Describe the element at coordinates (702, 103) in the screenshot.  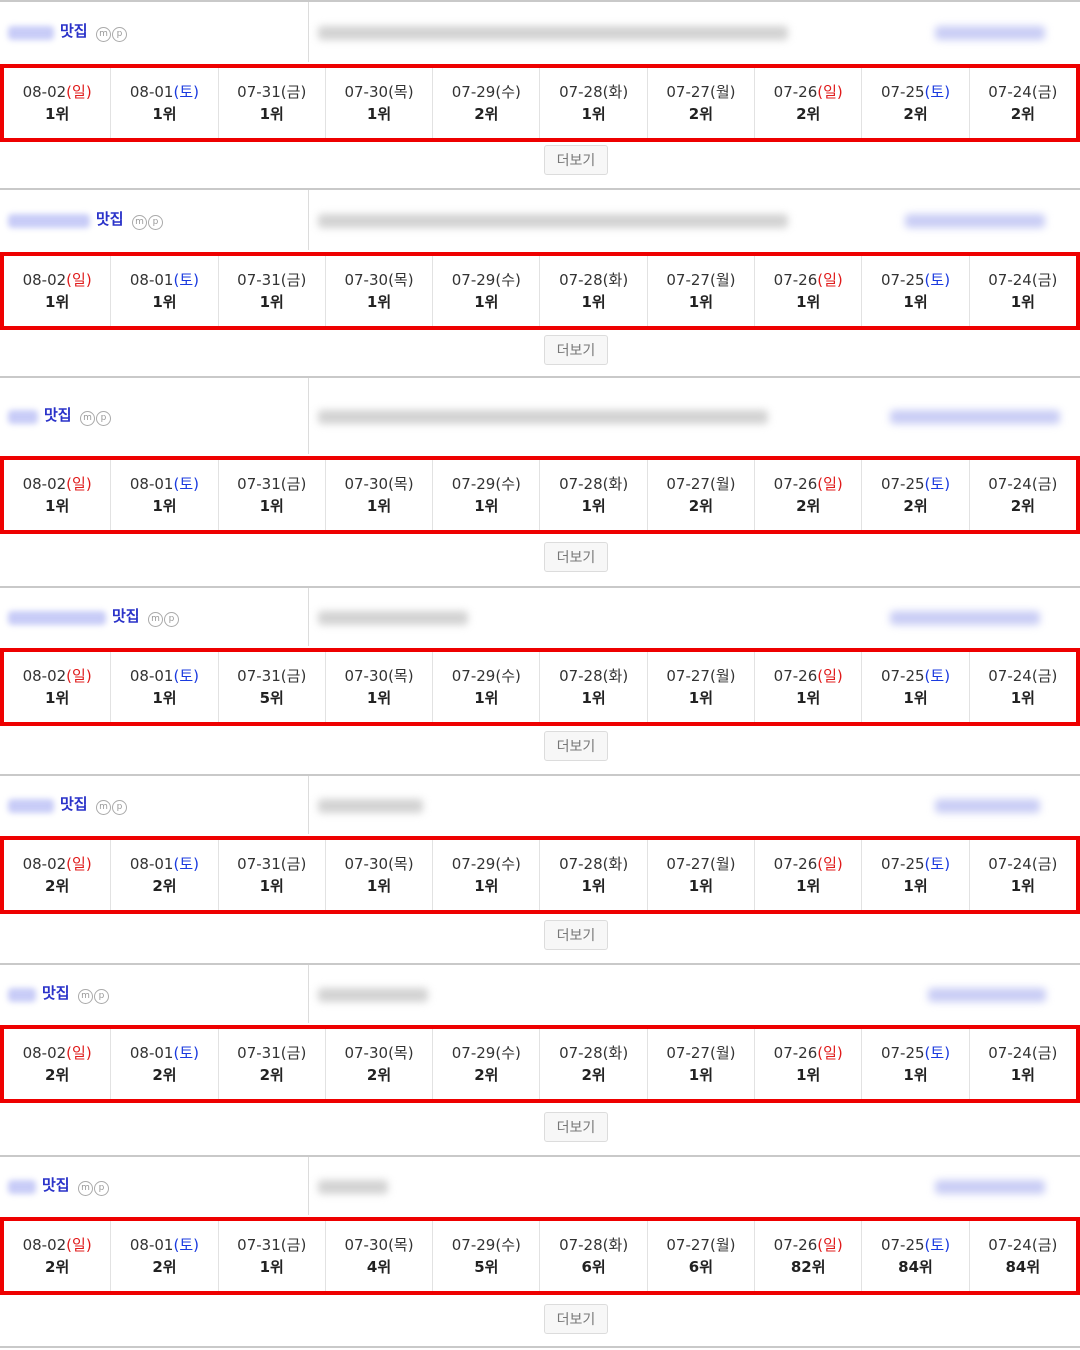
I see `day-cell: 07-27(월) 2위` at that location.